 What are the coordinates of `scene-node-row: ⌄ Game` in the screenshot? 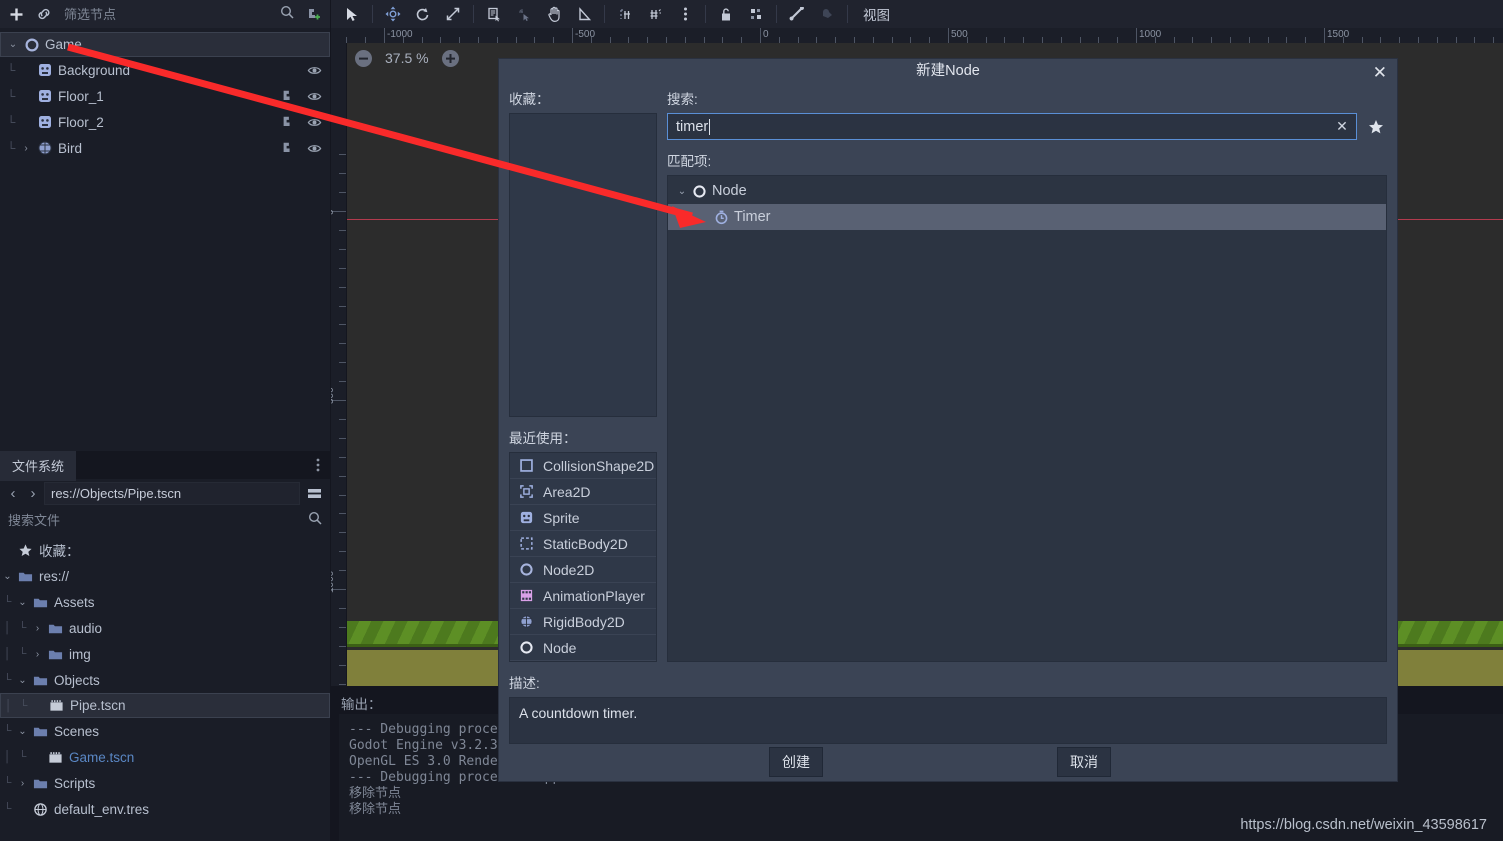 It's located at (165, 44).